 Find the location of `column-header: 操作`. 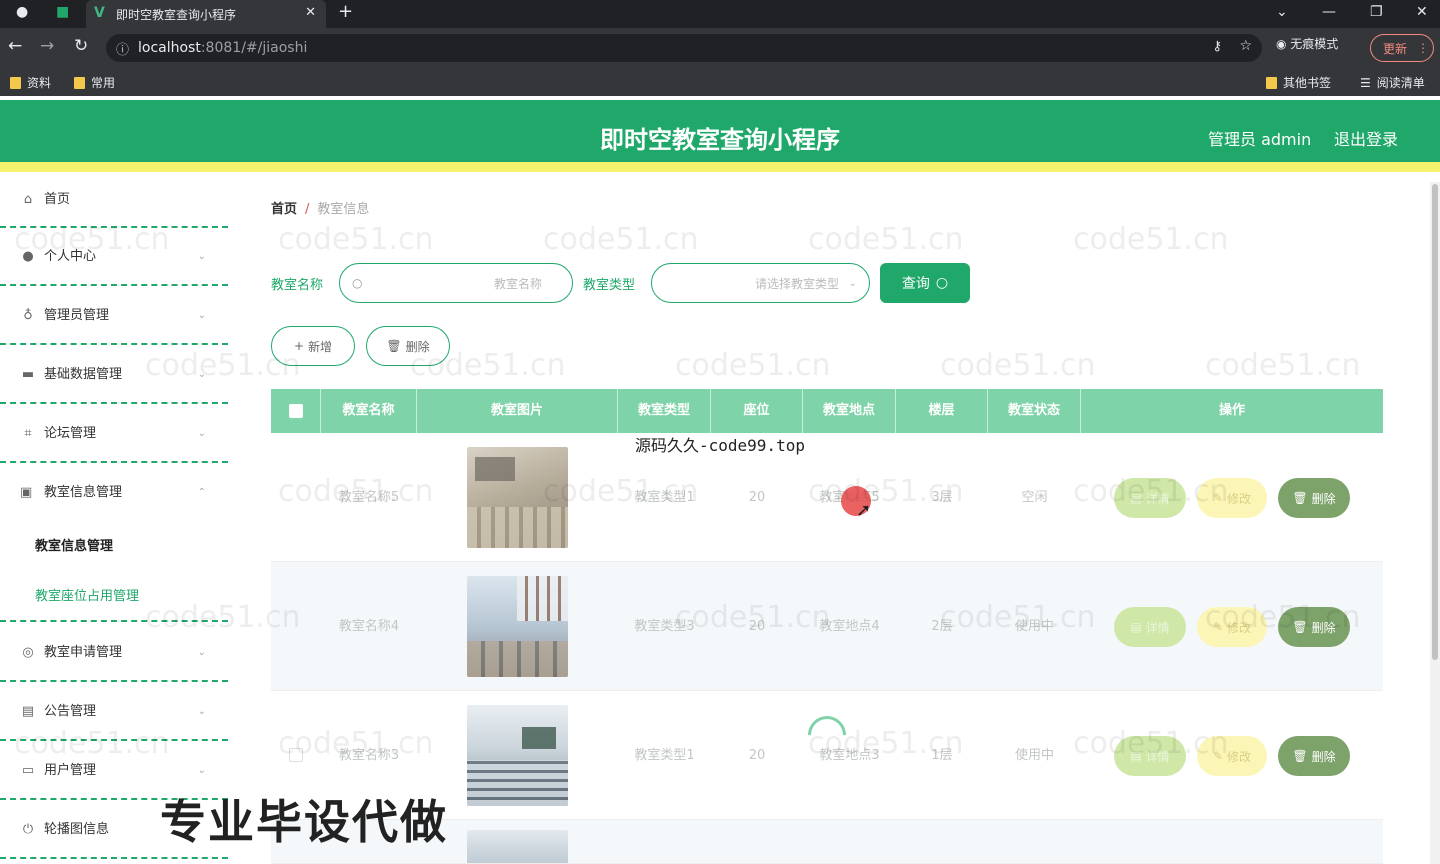

column-header: 操作 is located at coordinates (1231, 410).